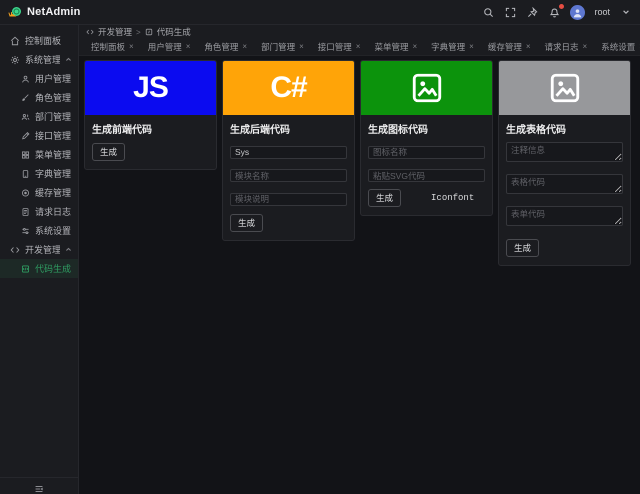  I want to click on cache-disc-icon, so click(25, 193).